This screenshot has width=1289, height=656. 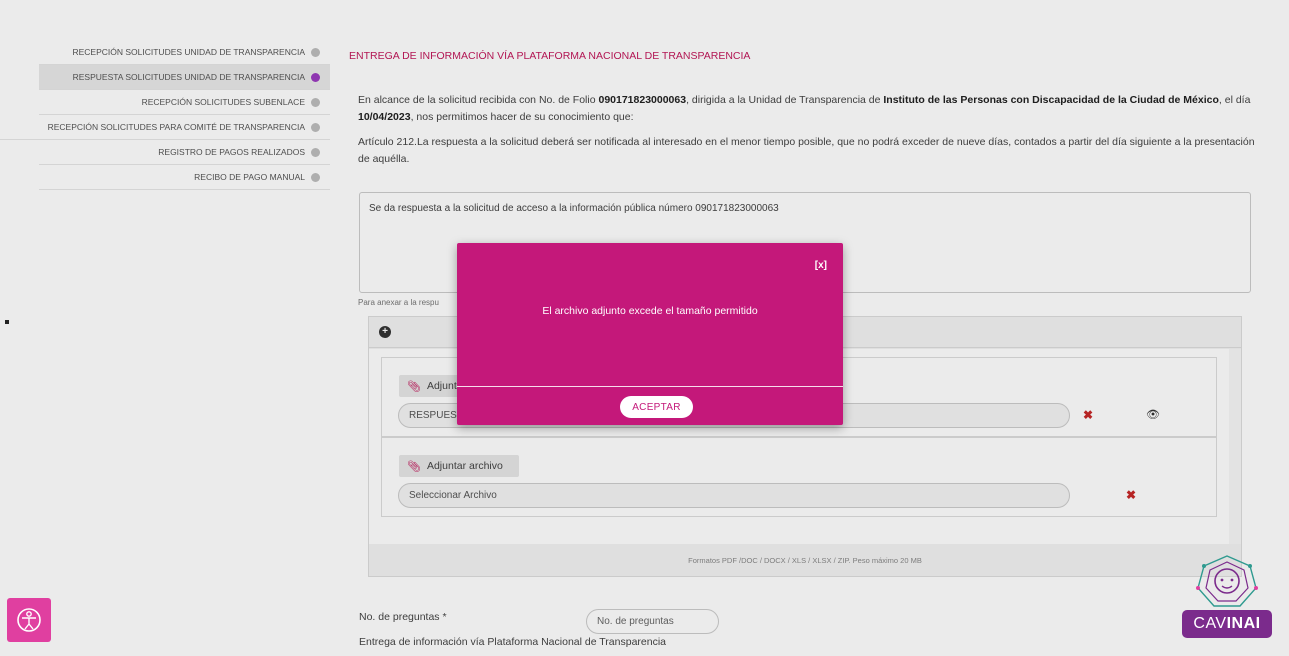 What do you see at coordinates (1210, 623) in the screenshot?
I see `cav-prefix: CAV` at bounding box center [1210, 623].